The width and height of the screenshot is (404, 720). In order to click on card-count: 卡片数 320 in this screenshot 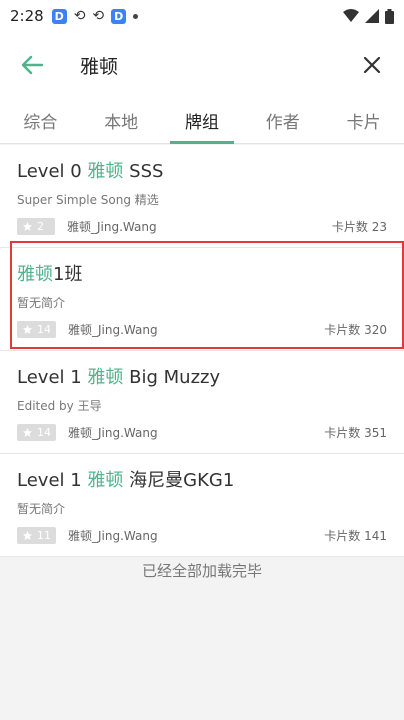, I will do `click(355, 329)`.